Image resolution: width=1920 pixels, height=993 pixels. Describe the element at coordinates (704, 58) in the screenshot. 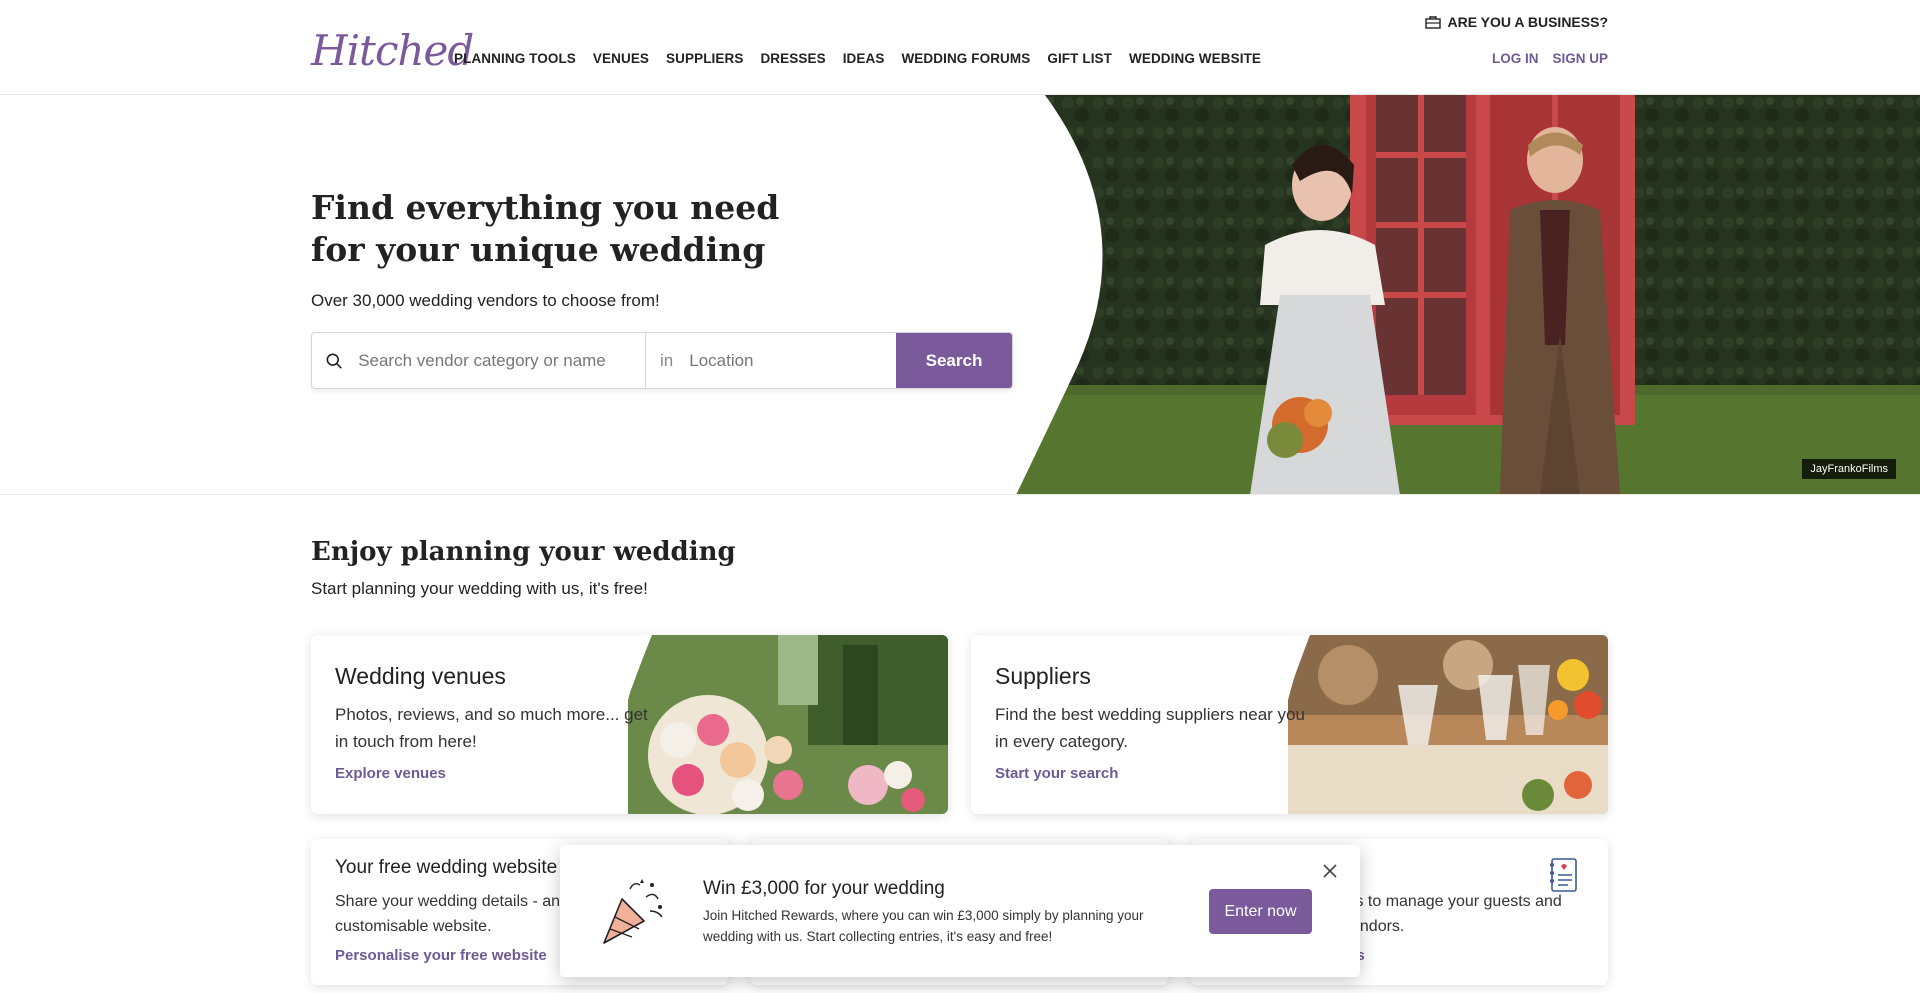

I see `nav-suppliers: SUPPLIERS` at that location.